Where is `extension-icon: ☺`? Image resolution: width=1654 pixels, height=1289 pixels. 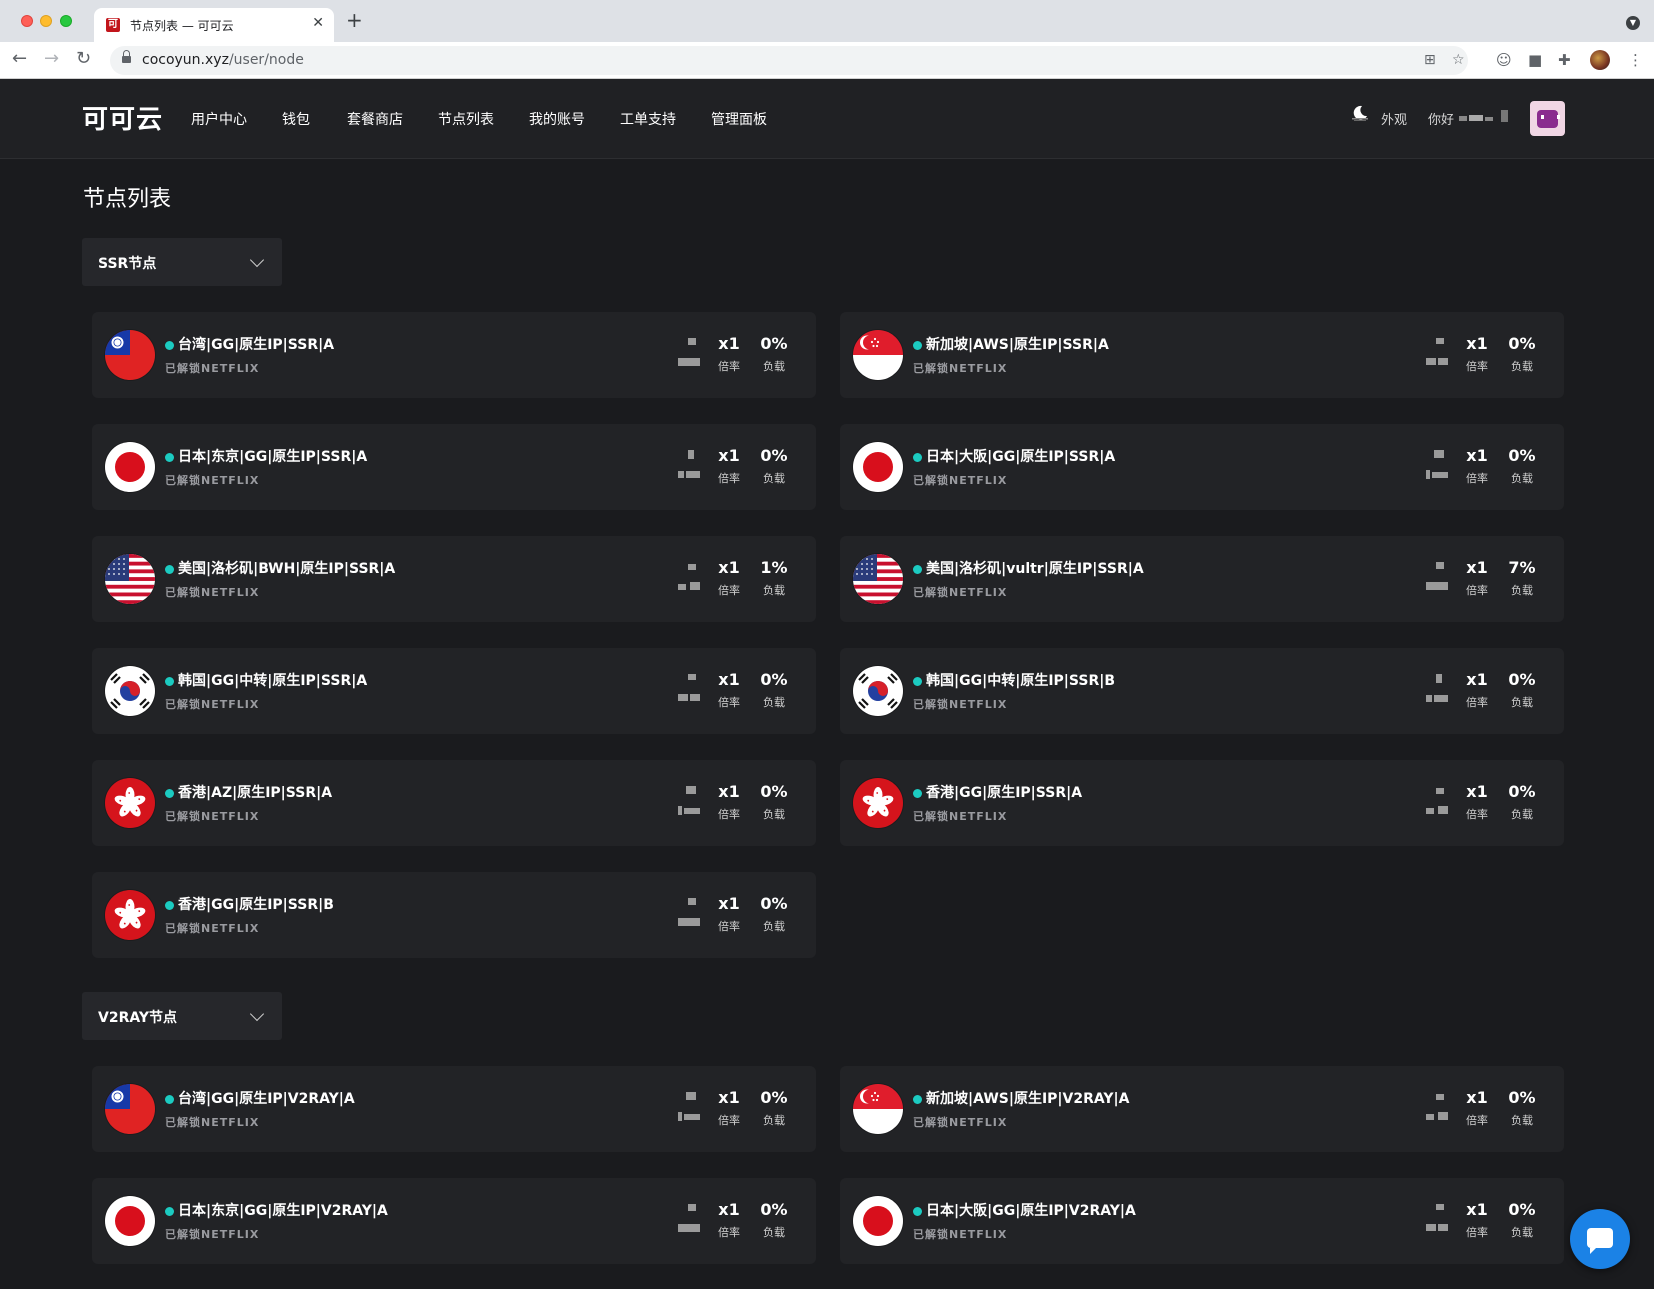 extension-icon: ☺ is located at coordinates (1504, 60).